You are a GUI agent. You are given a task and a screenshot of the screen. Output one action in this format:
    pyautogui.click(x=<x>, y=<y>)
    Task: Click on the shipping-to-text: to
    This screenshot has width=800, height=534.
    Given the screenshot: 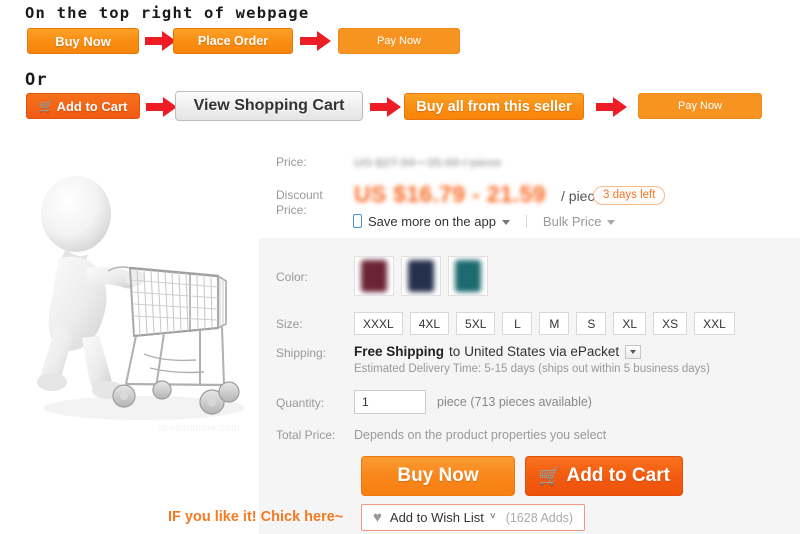 What is the action you would take?
    pyautogui.click(x=455, y=351)
    